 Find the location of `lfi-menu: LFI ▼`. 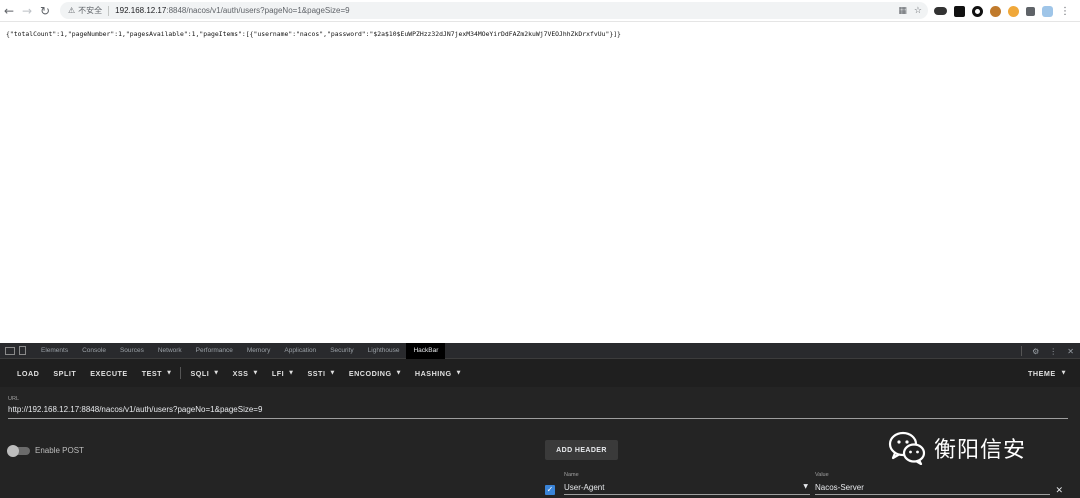

lfi-menu: LFI ▼ is located at coordinates (283, 373).